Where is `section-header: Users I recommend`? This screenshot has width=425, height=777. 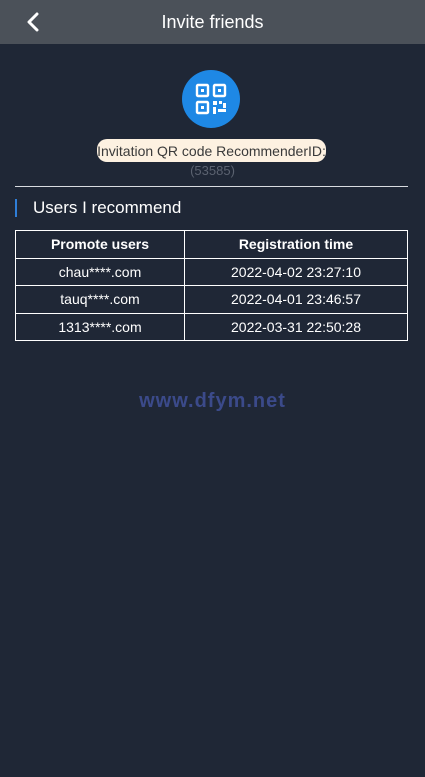 section-header: Users I recommend is located at coordinates (98, 208).